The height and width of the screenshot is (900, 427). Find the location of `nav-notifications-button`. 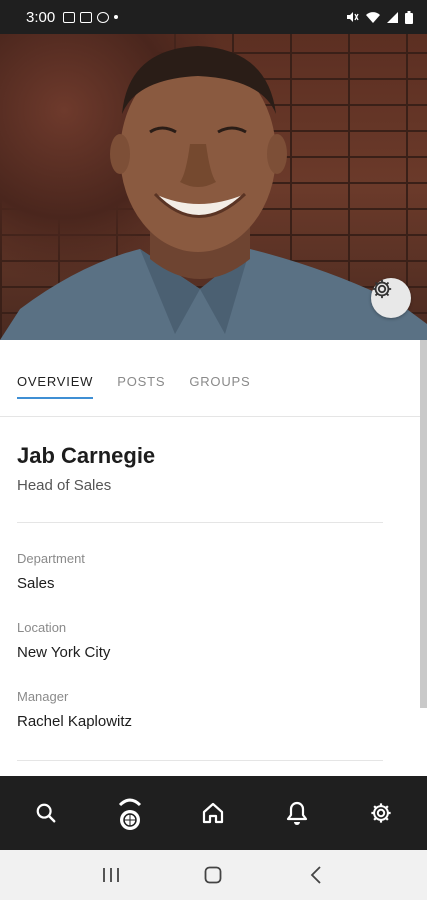

nav-notifications-button is located at coordinates (297, 813).